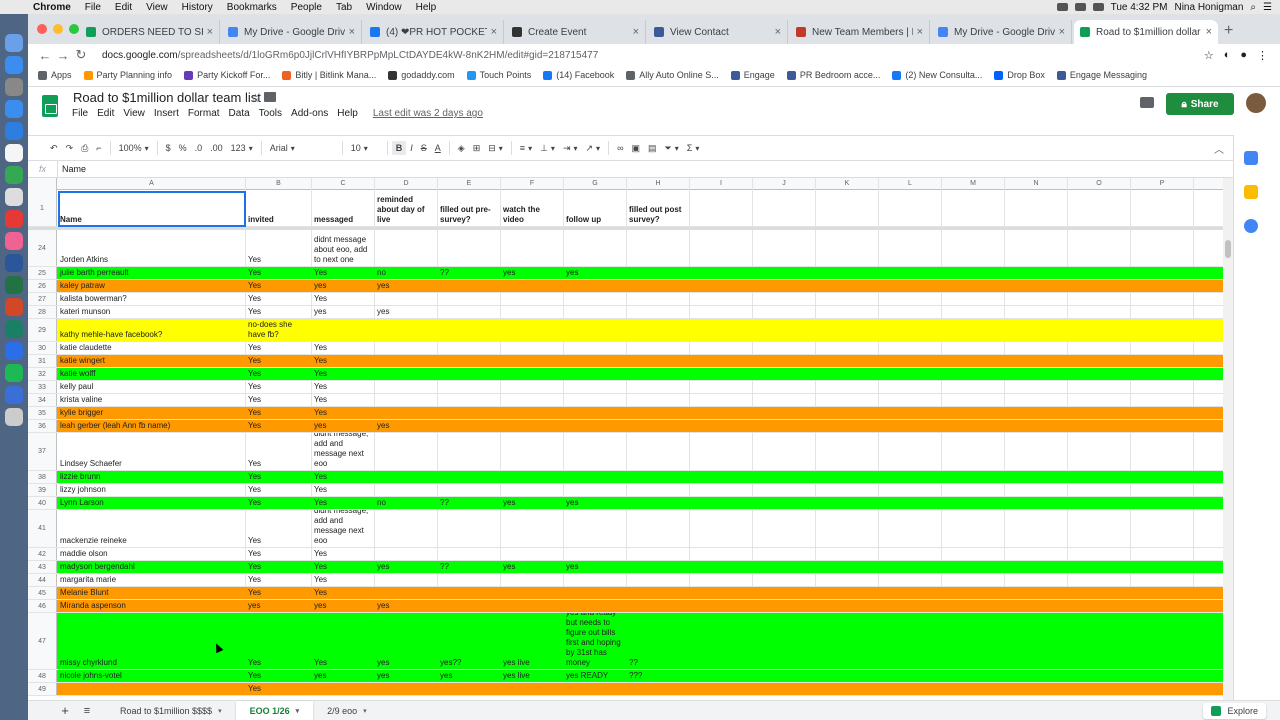 This screenshot has width=1280, height=720. What do you see at coordinates (123, 7) in the screenshot?
I see `mac-menu-edit: Edit` at bounding box center [123, 7].